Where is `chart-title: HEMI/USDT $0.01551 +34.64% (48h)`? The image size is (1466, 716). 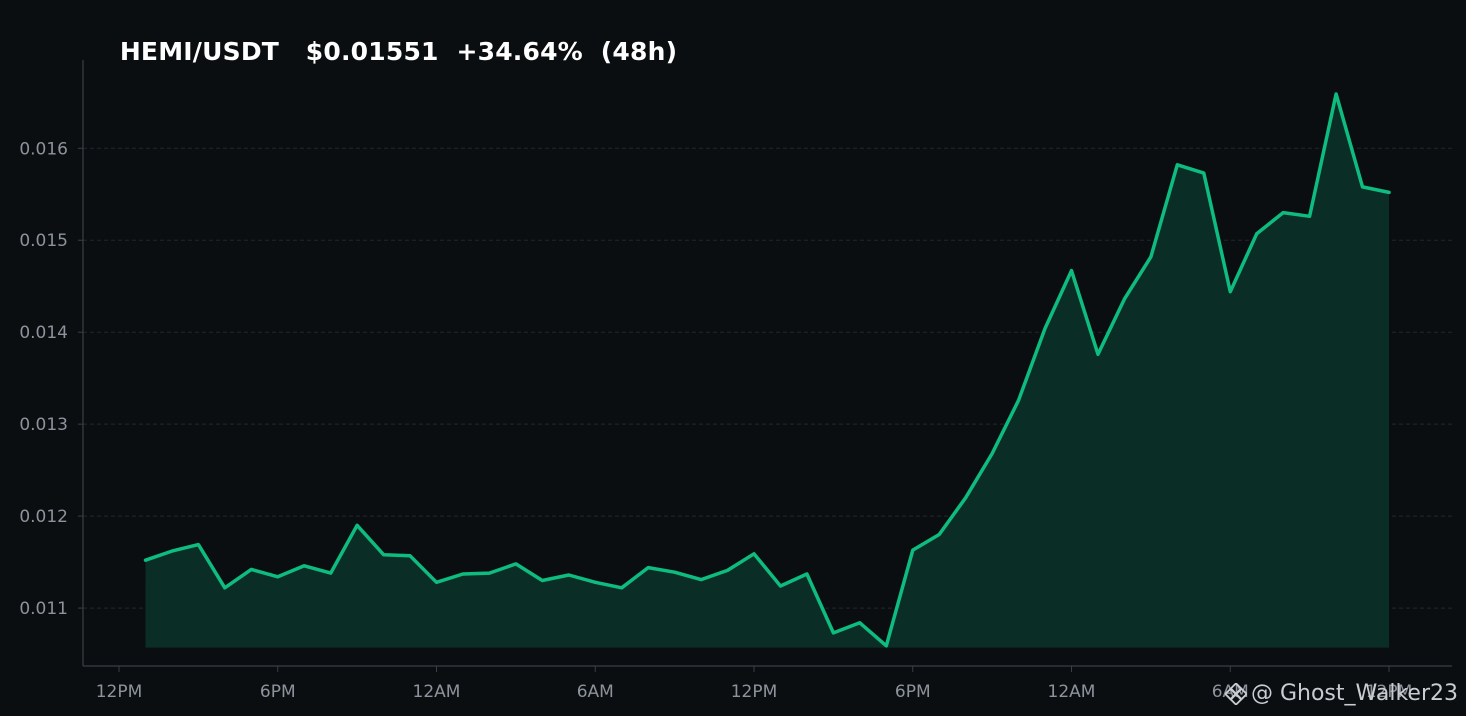
chart-title: HEMI/USDT $0.01551 +34.64% (48h) is located at coordinates (389, 37).